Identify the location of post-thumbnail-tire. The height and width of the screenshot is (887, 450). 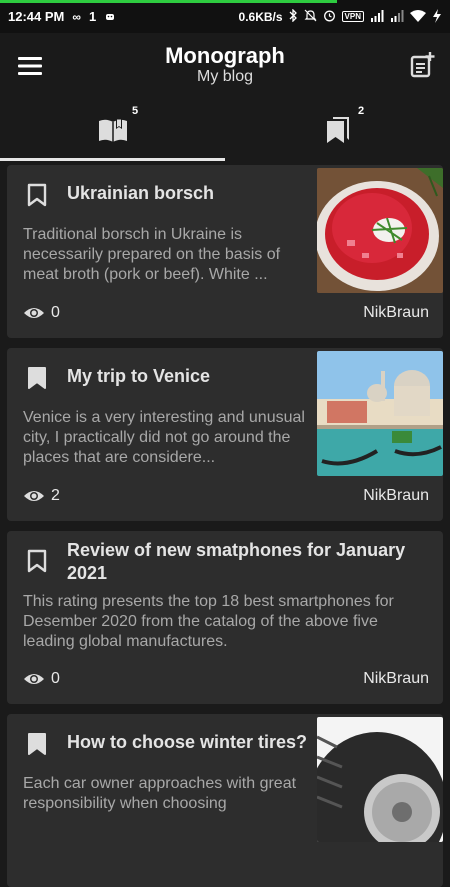
(380, 779).